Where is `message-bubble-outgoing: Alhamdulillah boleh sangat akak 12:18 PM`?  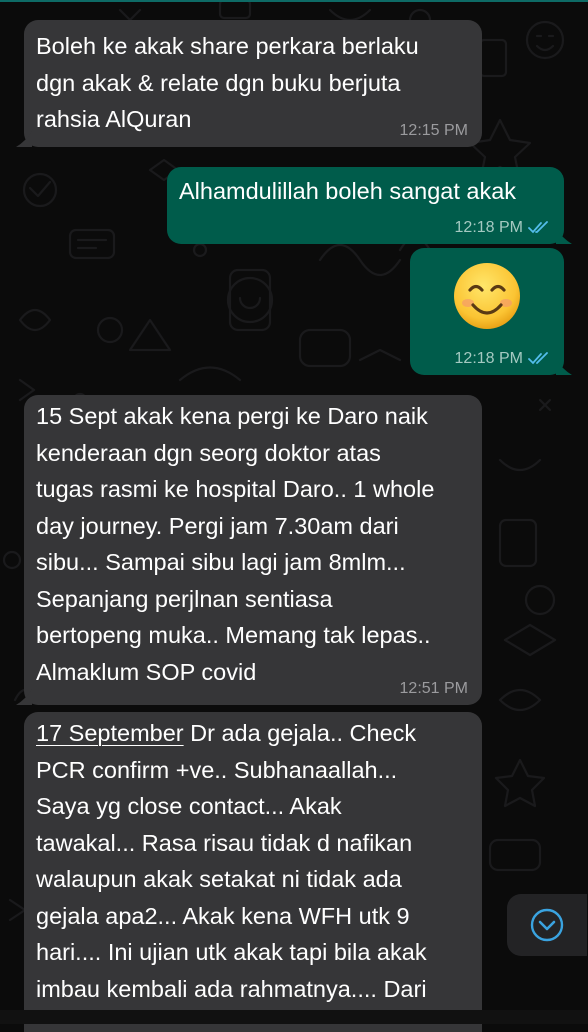
message-bubble-outgoing: Alhamdulillah boleh sangat akak 12:18 PM is located at coordinates (369, 205).